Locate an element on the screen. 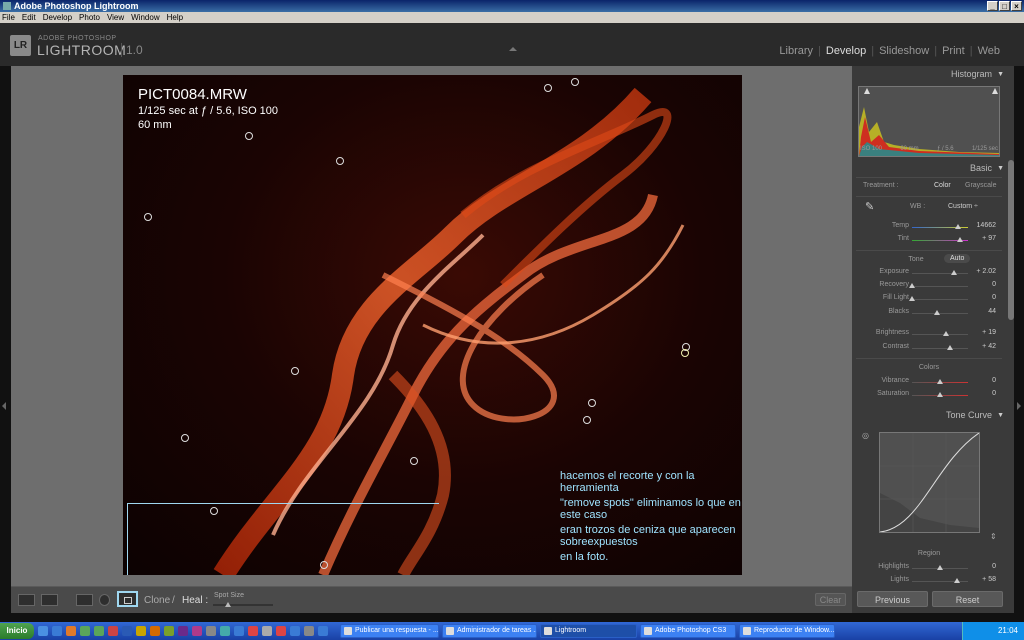 Image resolution: width=1024 pixels, height=640 pixels. tint-thumb is located at coordinates (959, 239).